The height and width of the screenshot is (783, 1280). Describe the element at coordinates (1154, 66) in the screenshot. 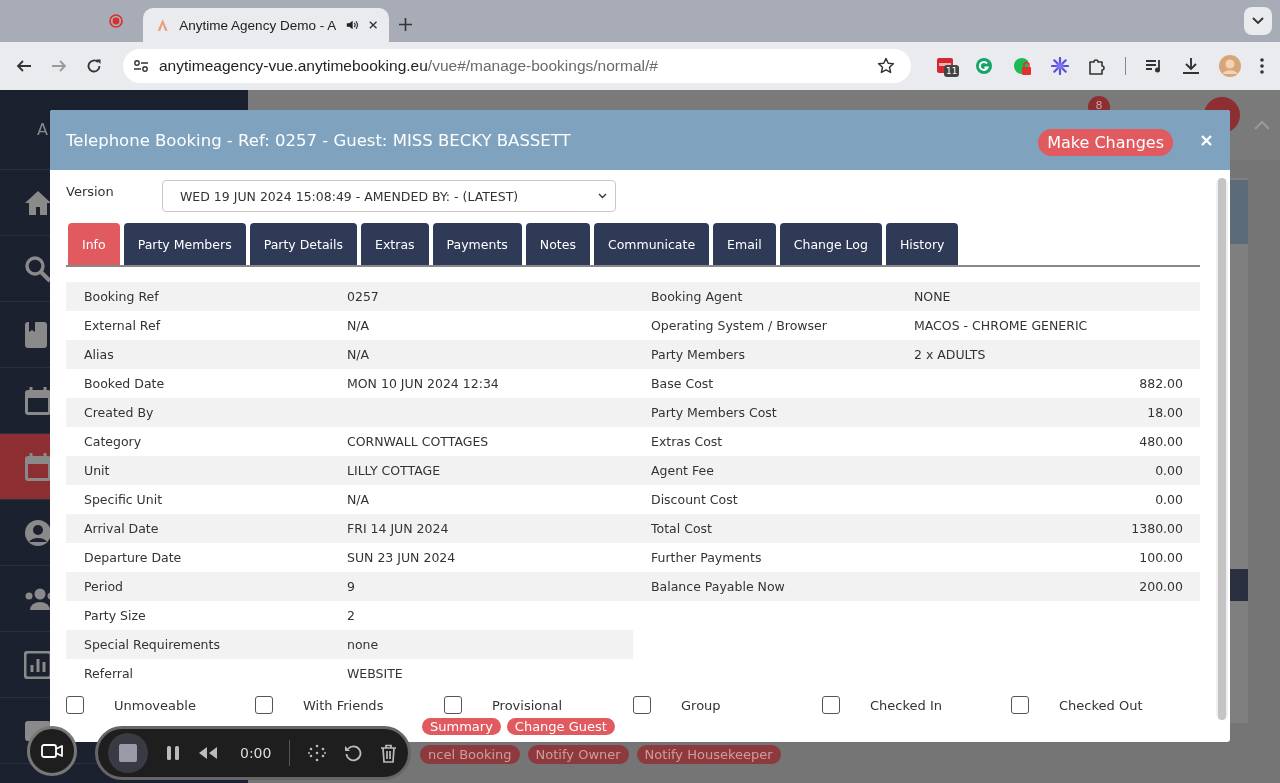

I see `media-icon` at that location.